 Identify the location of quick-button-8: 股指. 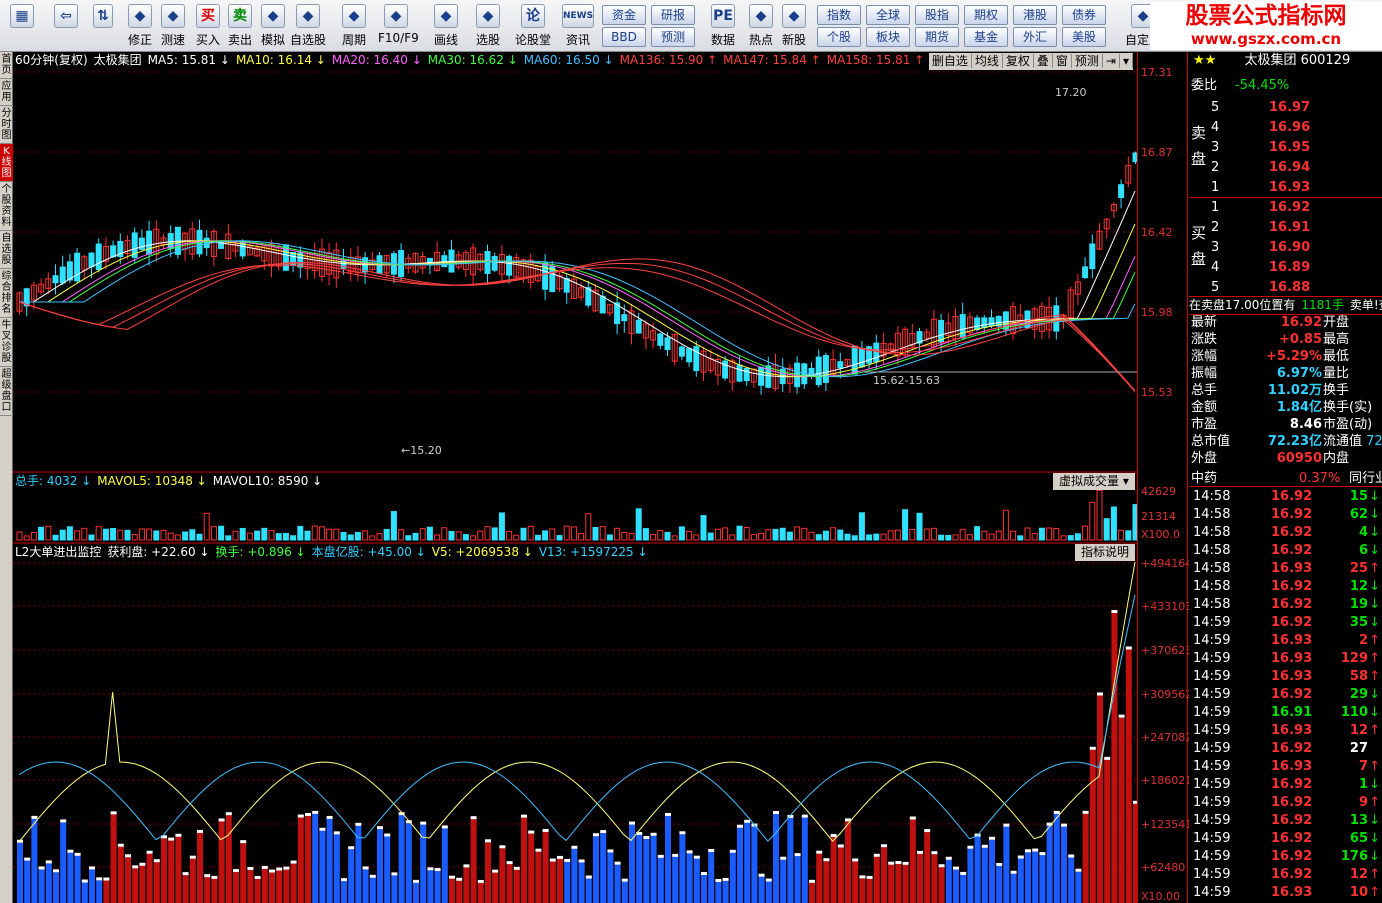
(937, 15).